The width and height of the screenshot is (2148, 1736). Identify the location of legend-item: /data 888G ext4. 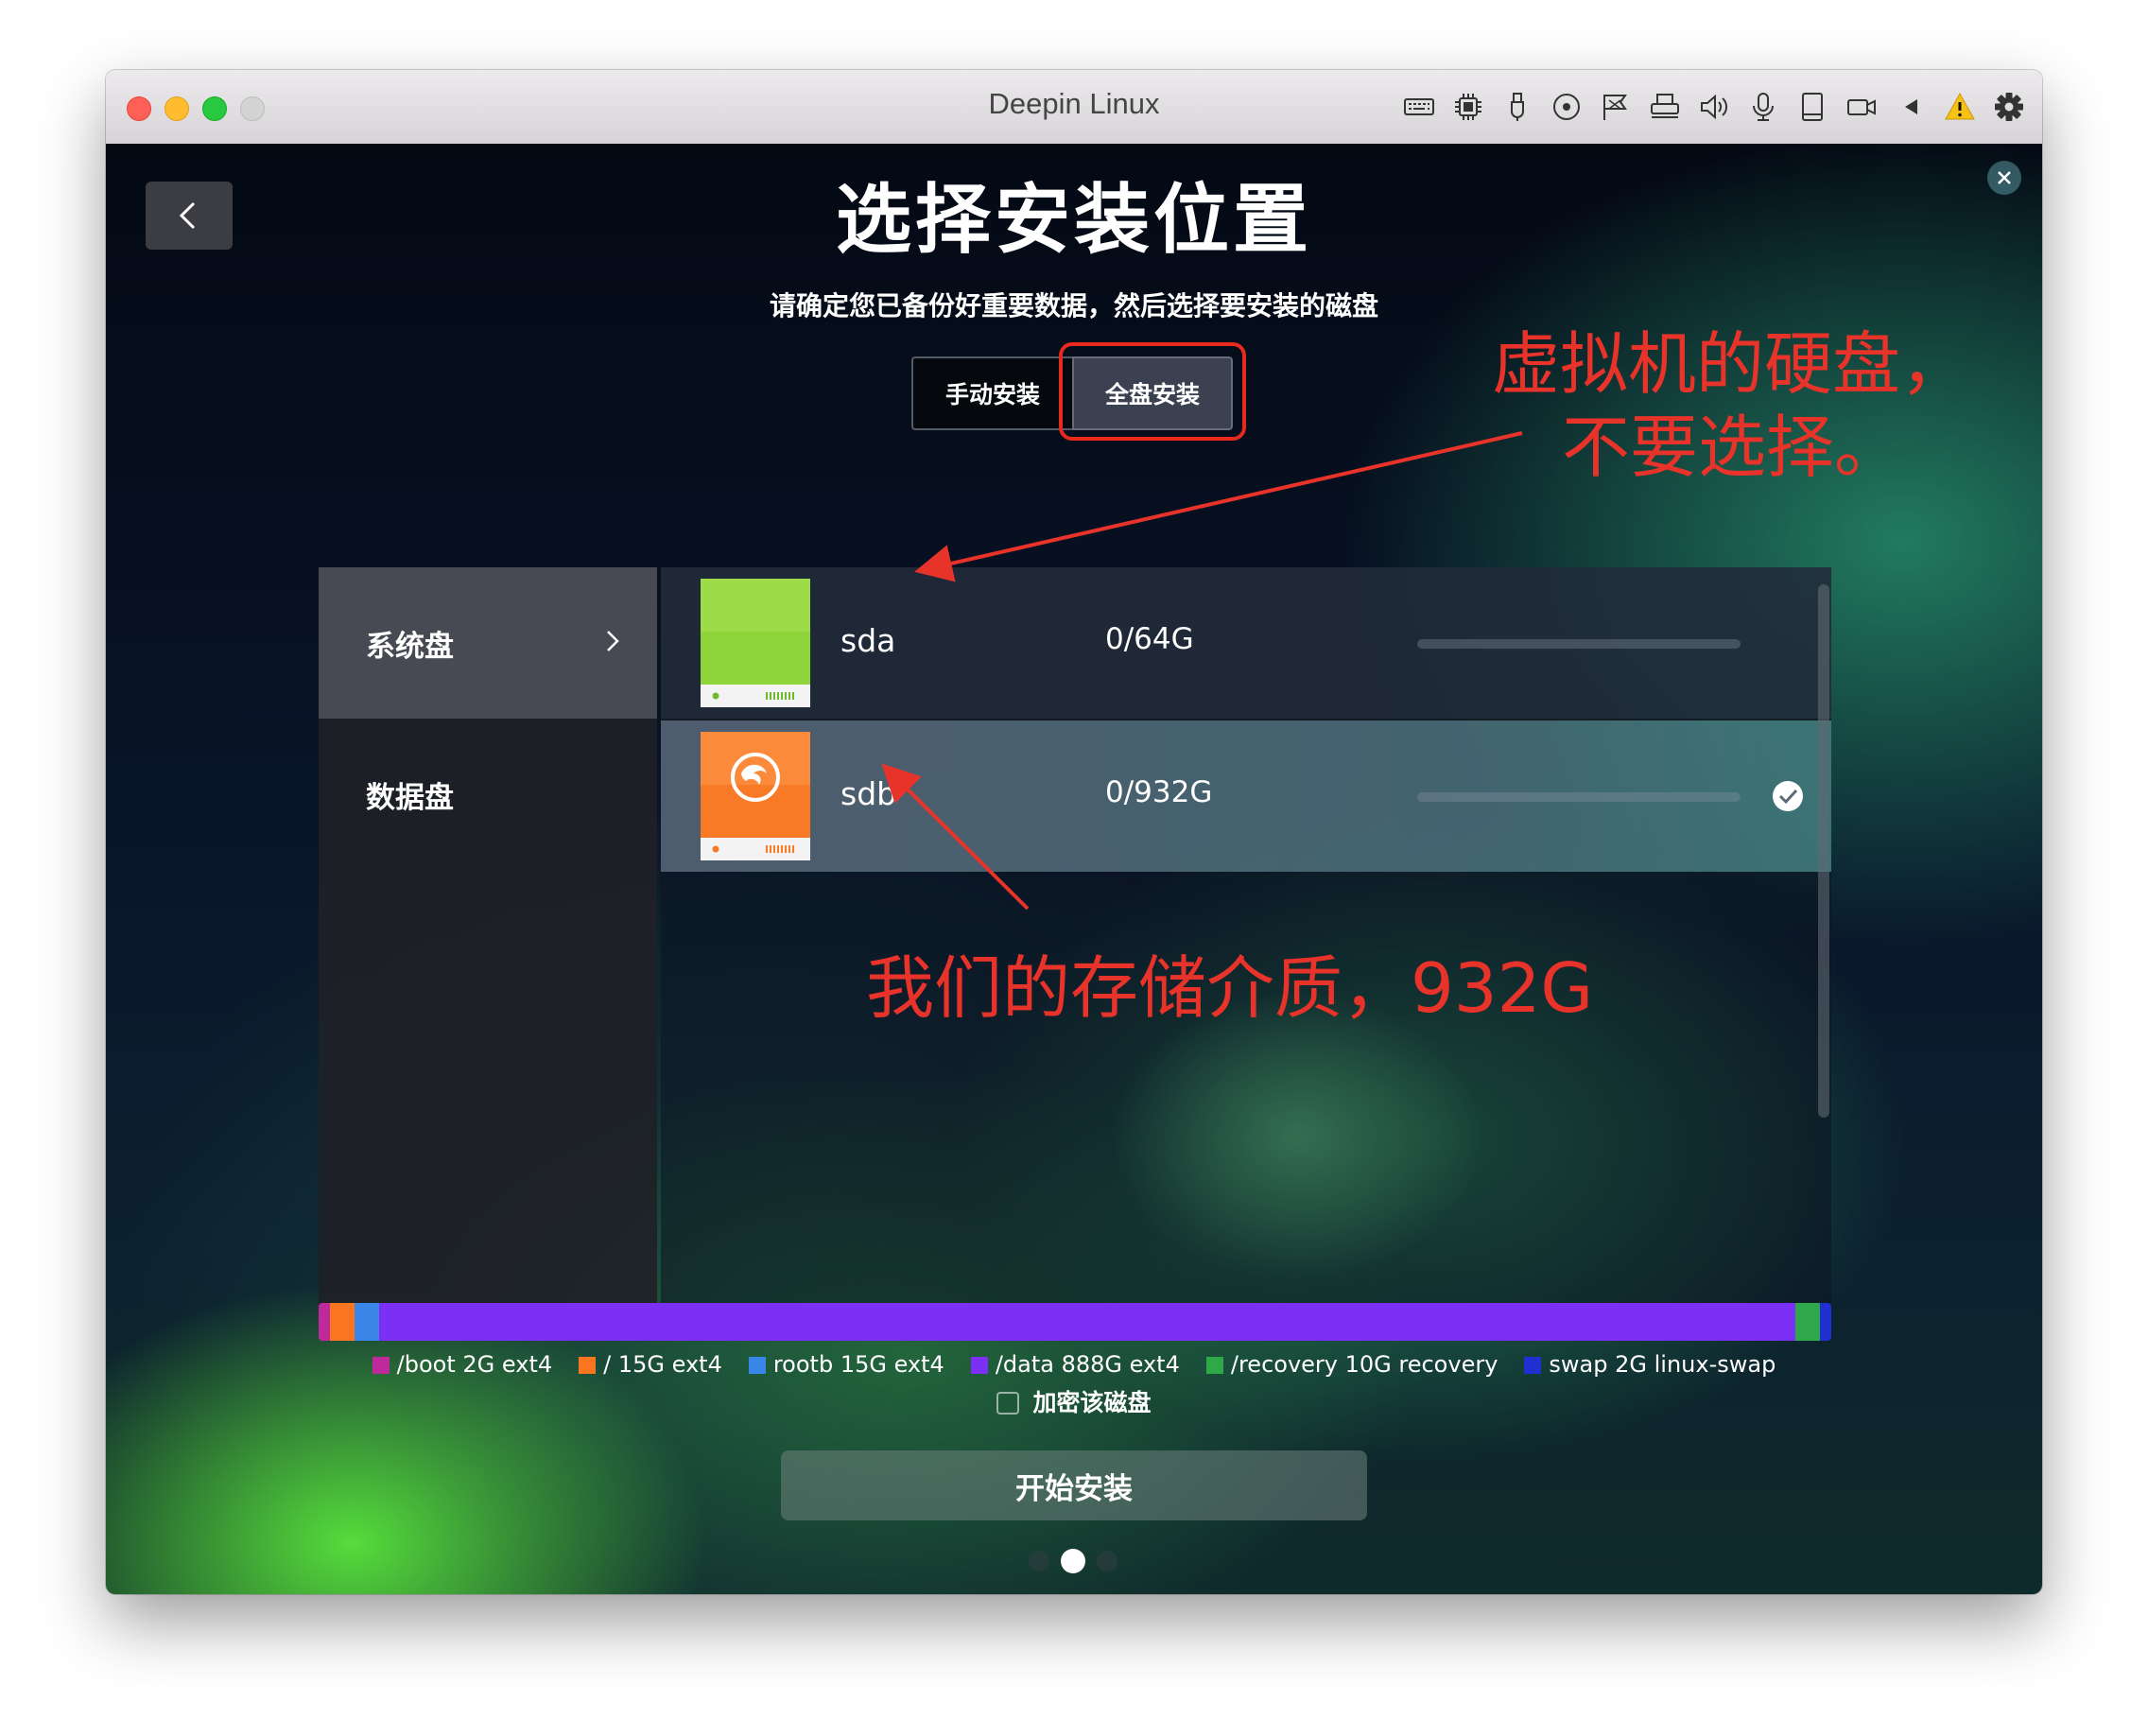
(1075, 1364).